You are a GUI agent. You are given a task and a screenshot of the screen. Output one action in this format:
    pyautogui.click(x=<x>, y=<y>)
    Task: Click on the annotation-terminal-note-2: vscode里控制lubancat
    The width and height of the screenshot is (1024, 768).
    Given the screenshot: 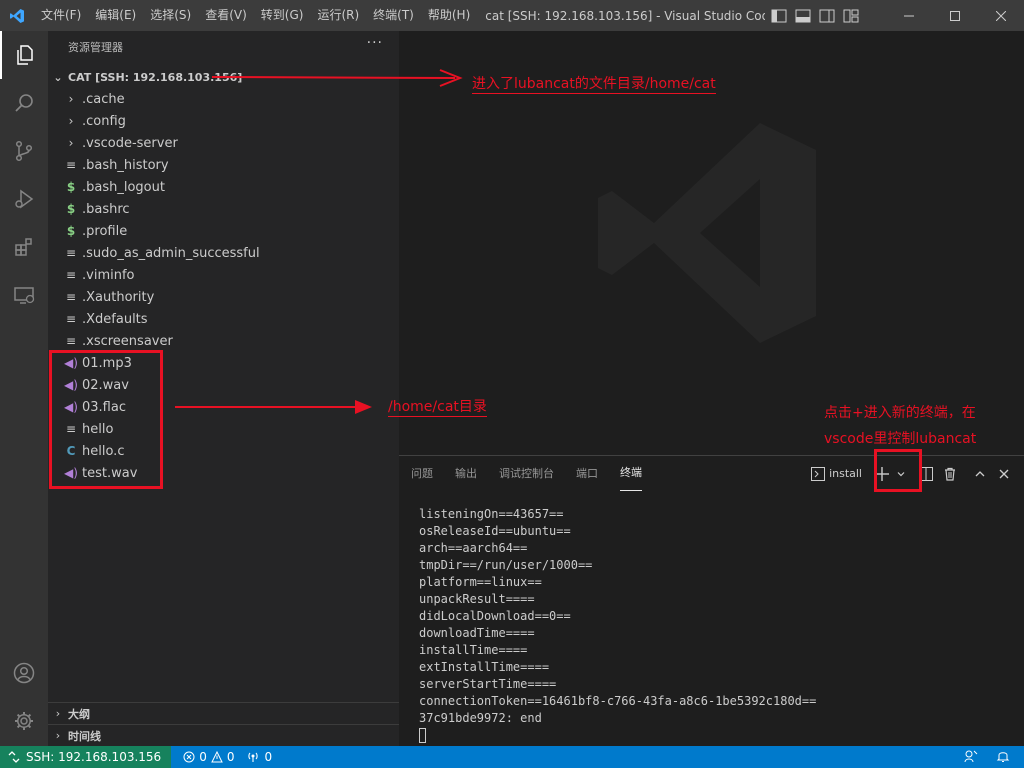 What is the action you would take?
    pyautogui.click(x=900, y=439)
    